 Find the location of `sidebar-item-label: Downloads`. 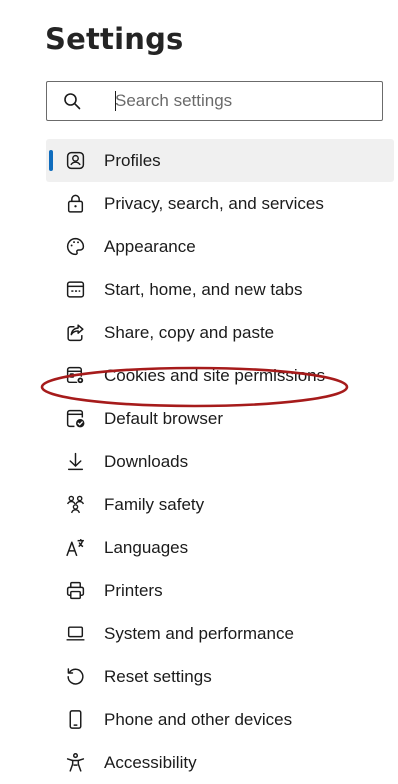

sidebar-item-label: Downloads is located at coordinates (146, 461).